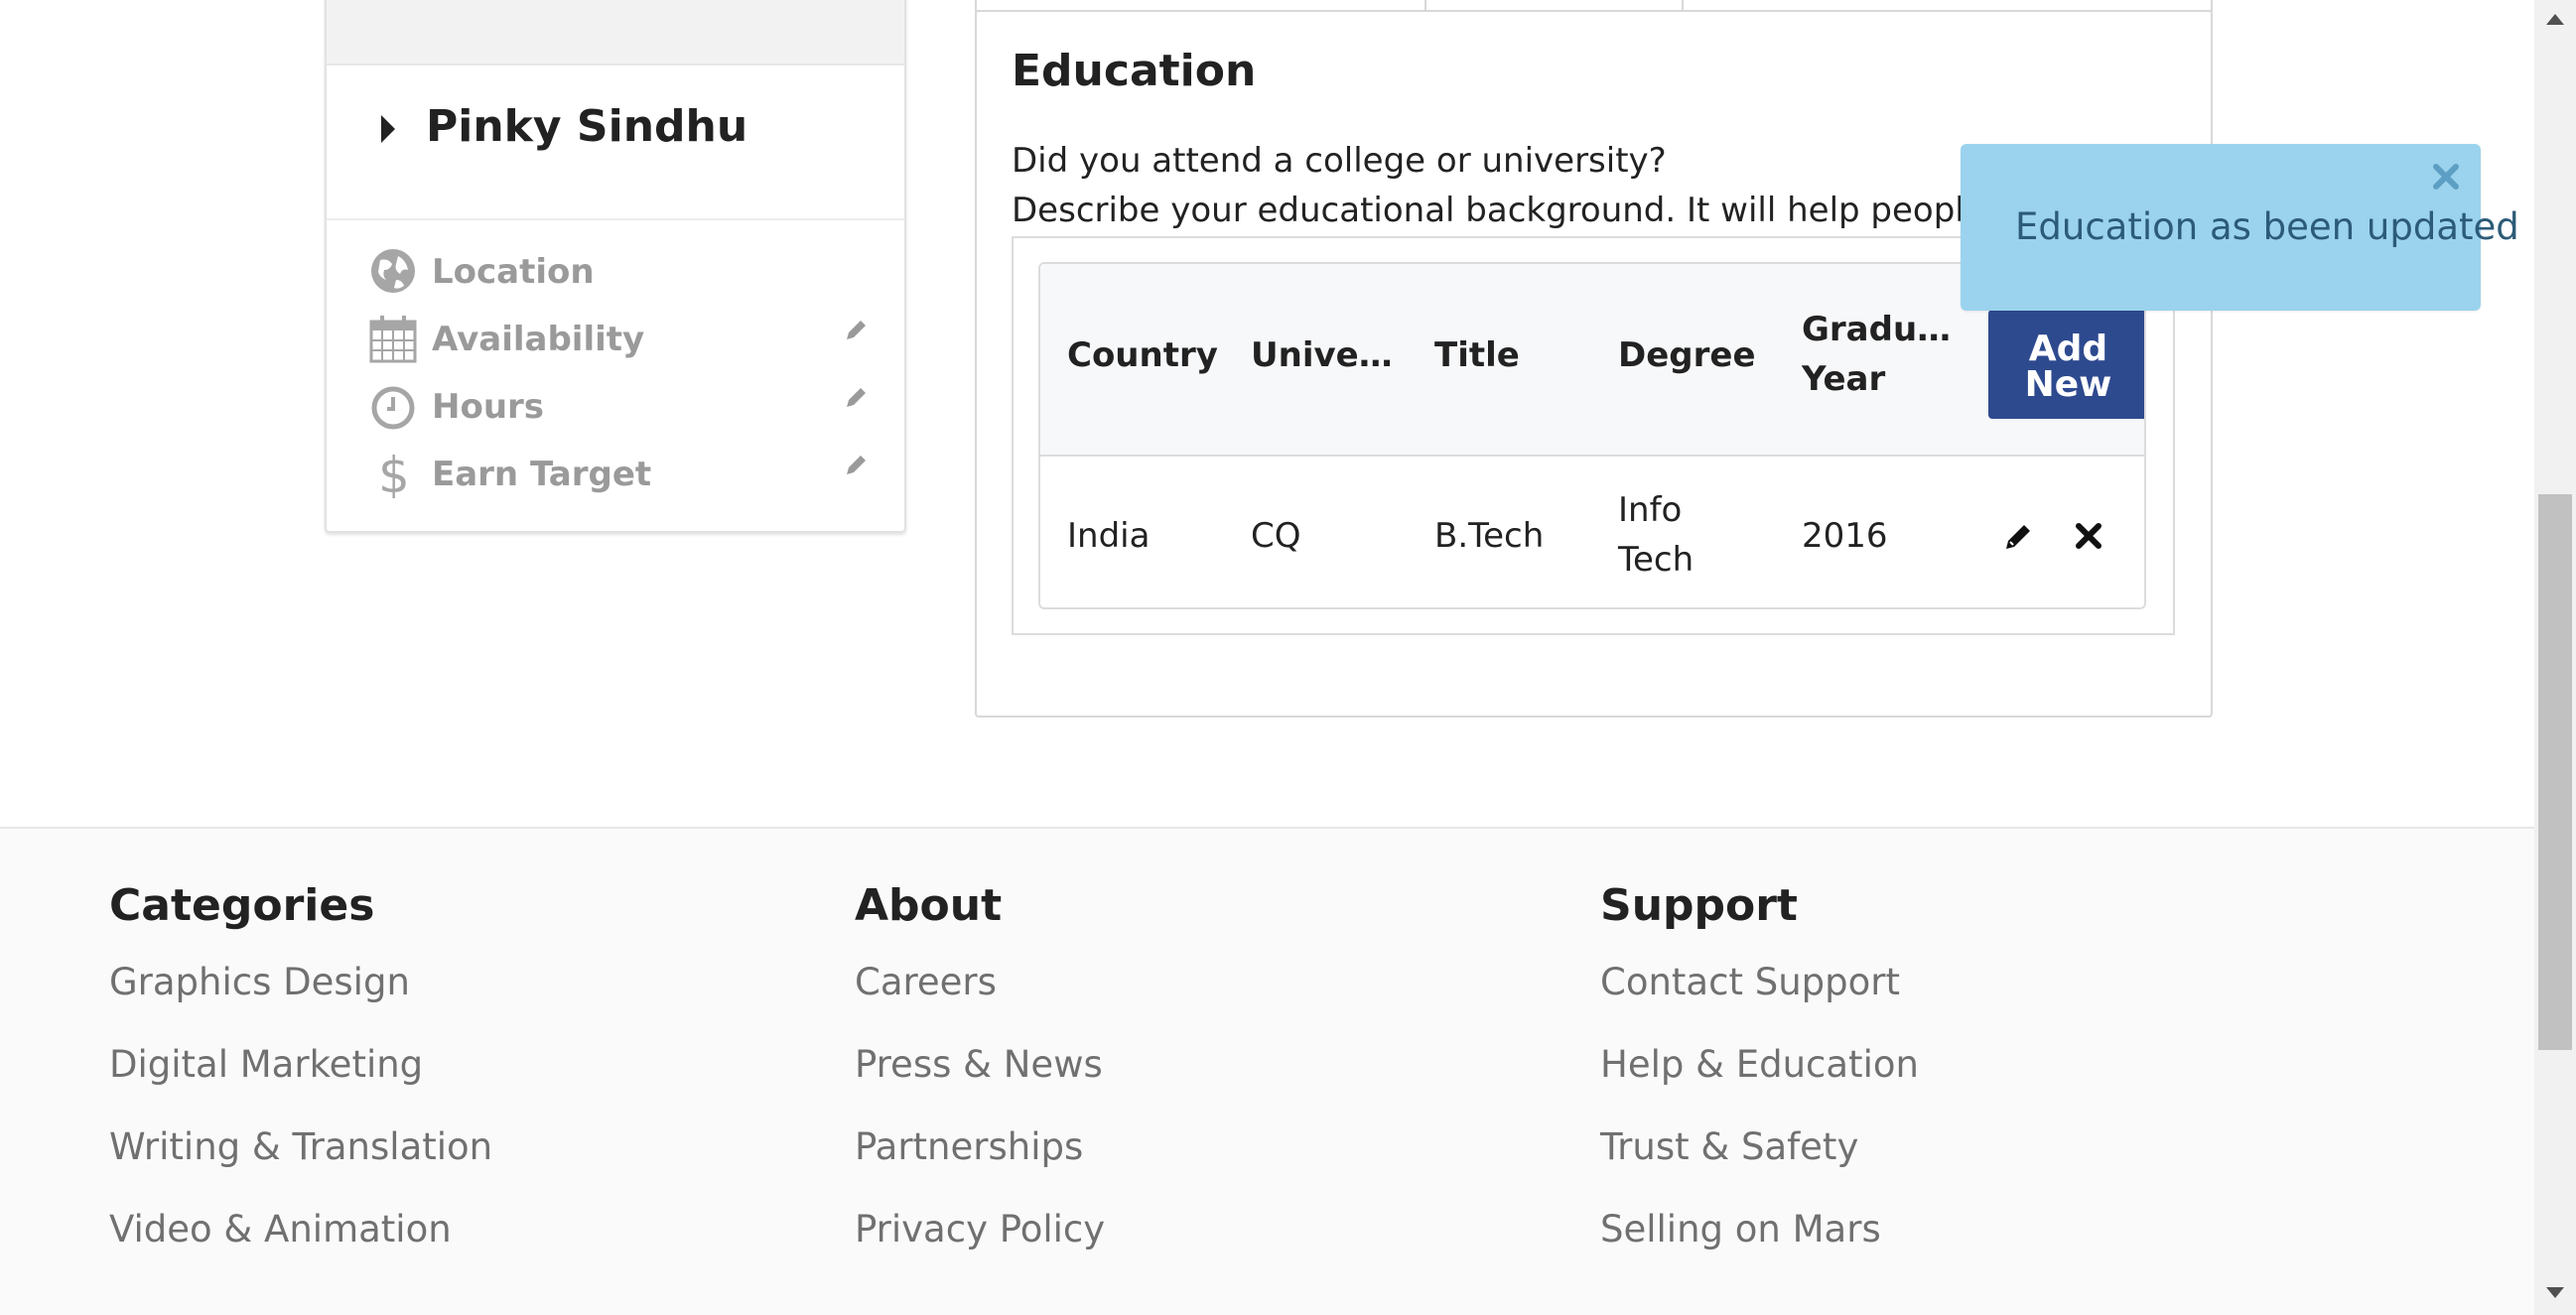 This screenshot has width=2576, height=1315. Describe the element at coordinates (929, 906) in the screenshot. I see `footer-heading-about: About` at that location.